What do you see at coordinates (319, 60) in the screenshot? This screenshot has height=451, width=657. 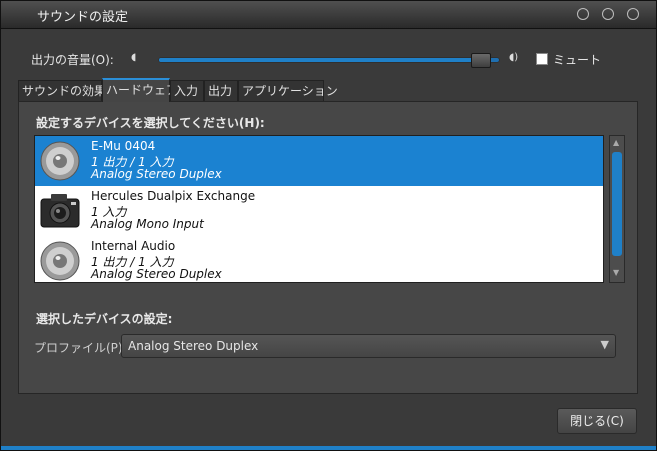 I see `volume-slider-fill` at bounding box center [319, 60].